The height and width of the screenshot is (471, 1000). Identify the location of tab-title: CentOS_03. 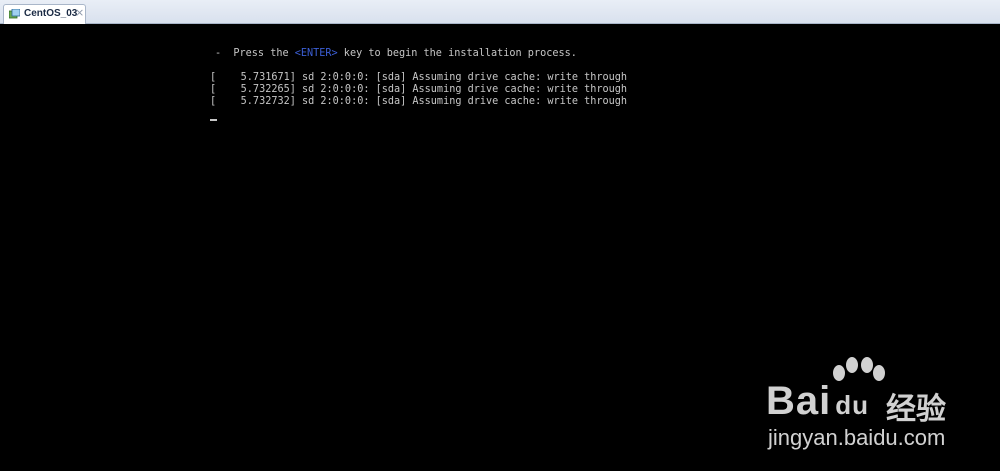
(51, 13).